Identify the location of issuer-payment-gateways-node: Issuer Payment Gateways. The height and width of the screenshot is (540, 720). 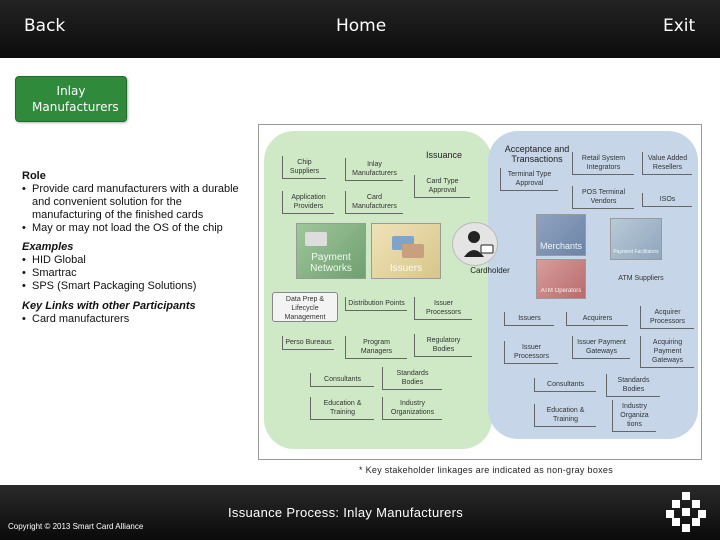
(601, 347).